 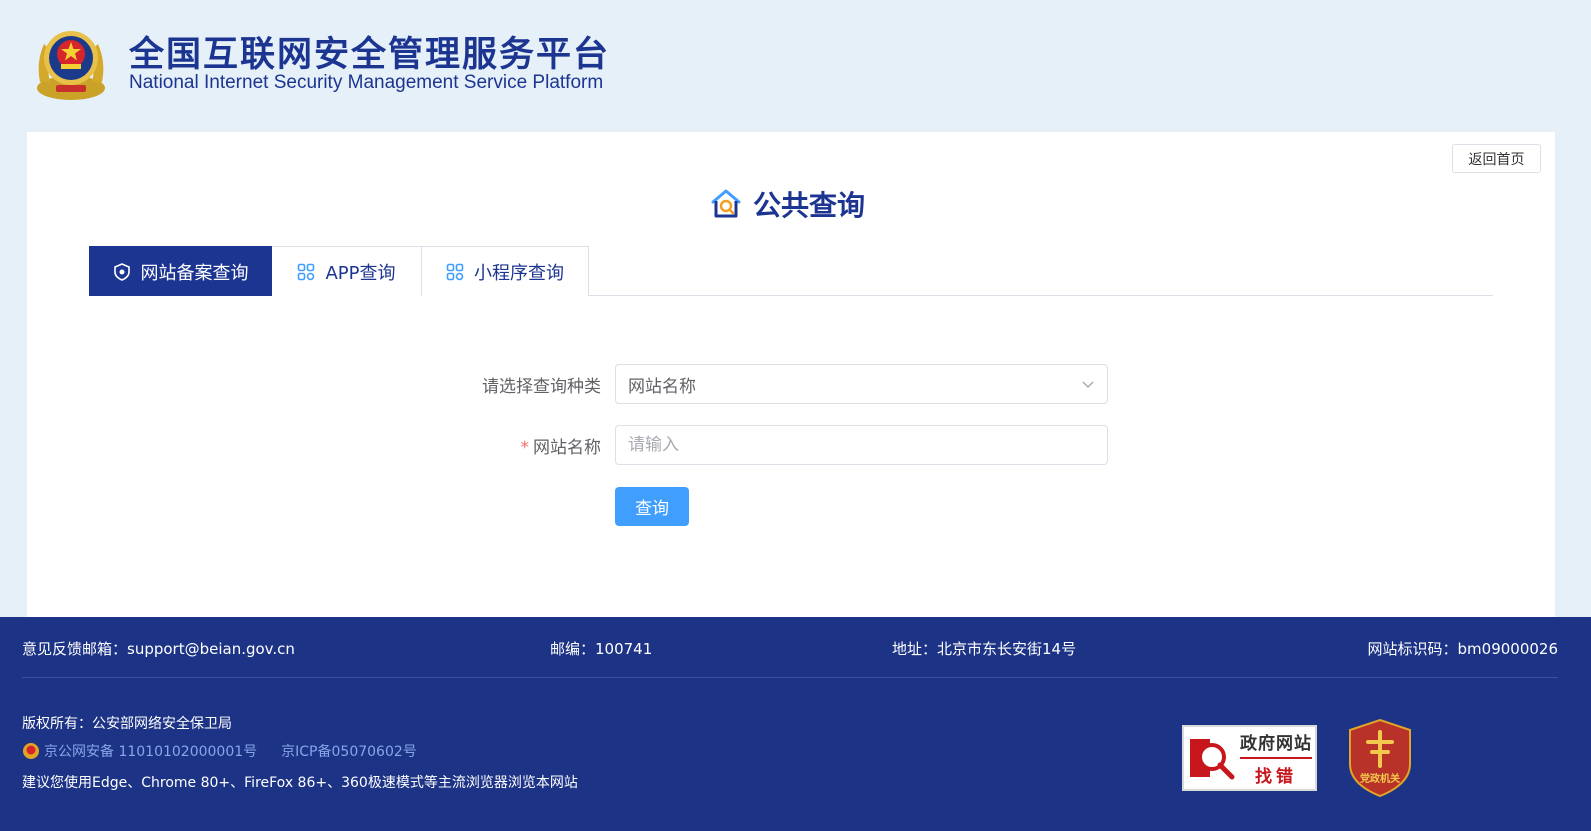 What do you see at coordinates (809, 205) in the screenshot?
I see `page-title-text: 公共查询` at bounding box center [809, 205].